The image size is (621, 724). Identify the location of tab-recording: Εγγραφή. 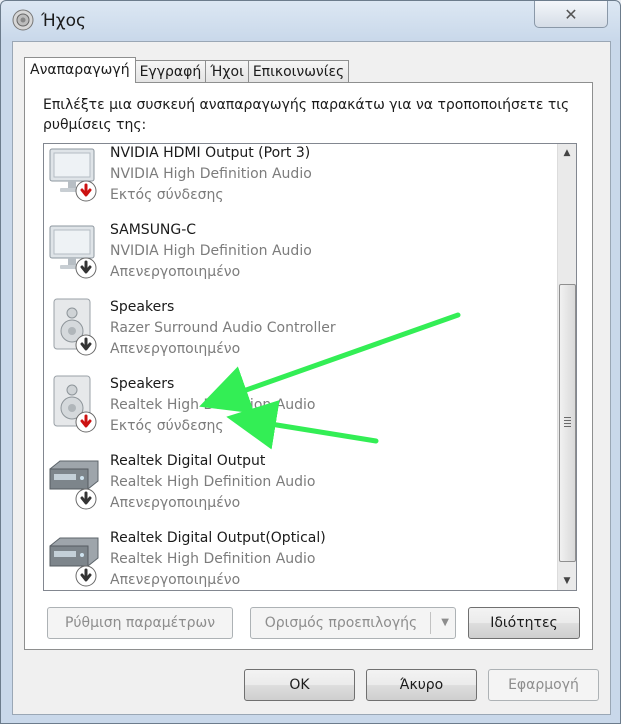
(170, 71).